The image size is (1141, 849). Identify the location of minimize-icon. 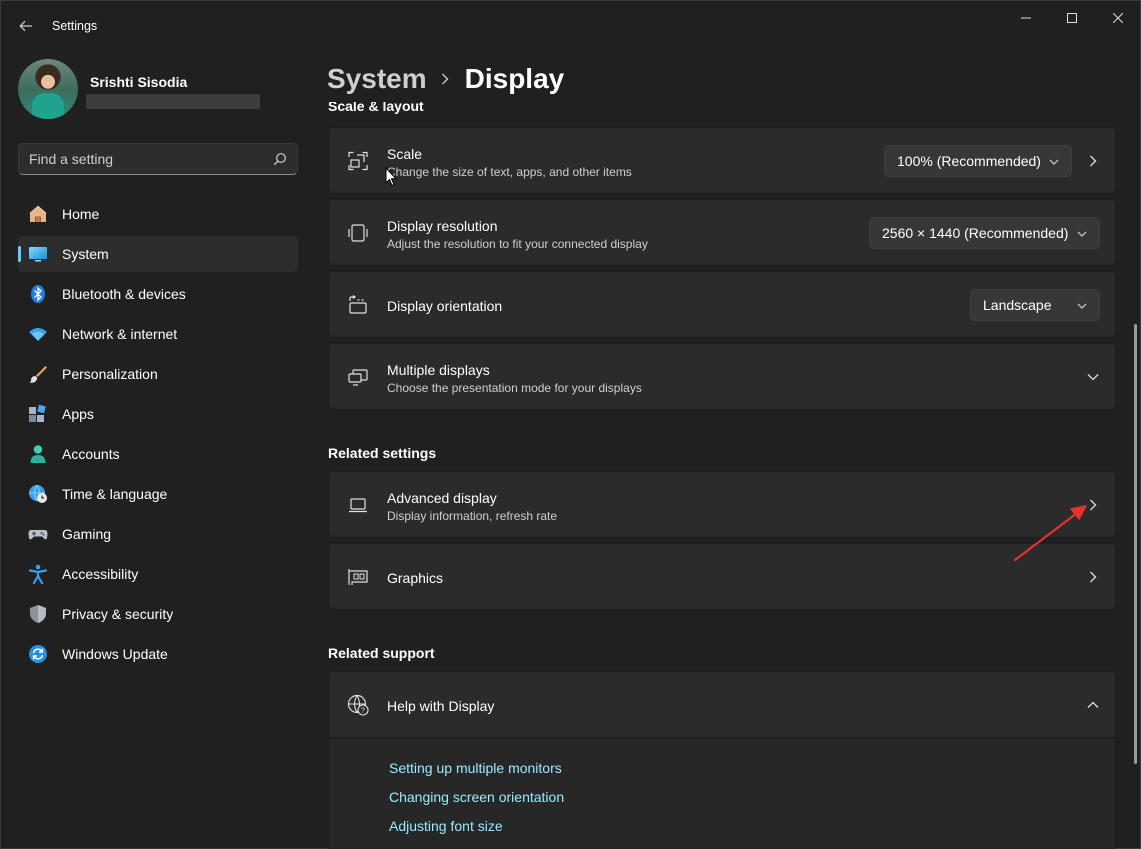
(1026, 18).